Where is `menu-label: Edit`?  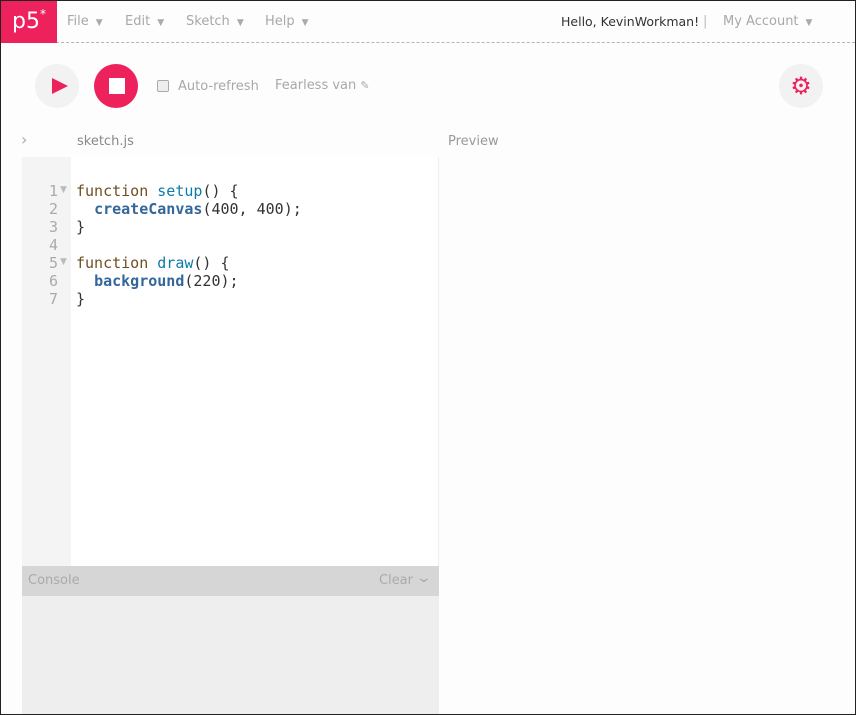 menu-label: Edit is located at coordinates (138, 21).